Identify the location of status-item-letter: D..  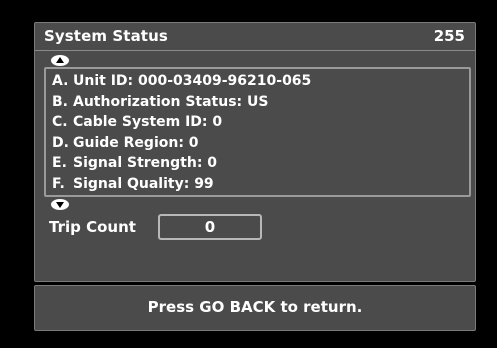
(60, 142).